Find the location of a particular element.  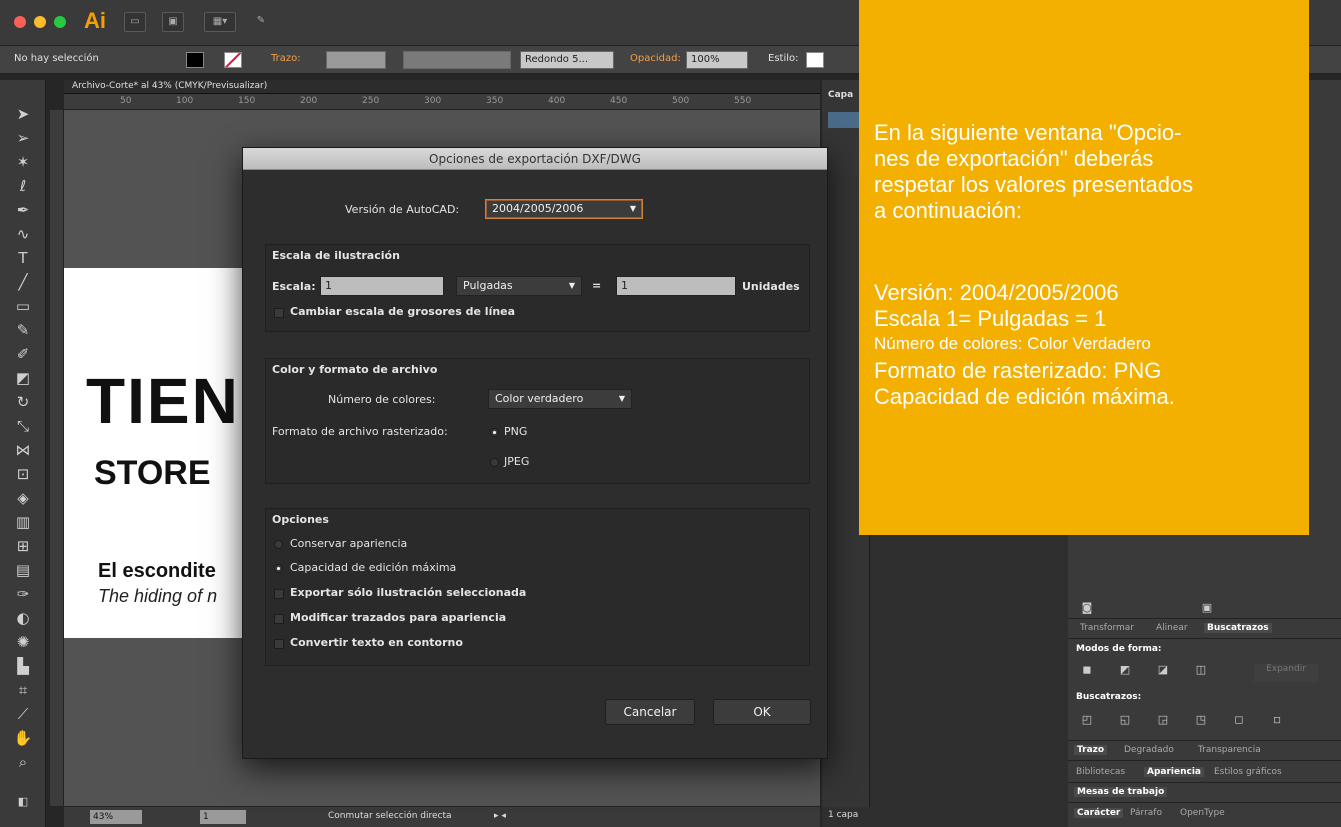

blend-tool-icon: ◐ is located at coordinates (23, 618).